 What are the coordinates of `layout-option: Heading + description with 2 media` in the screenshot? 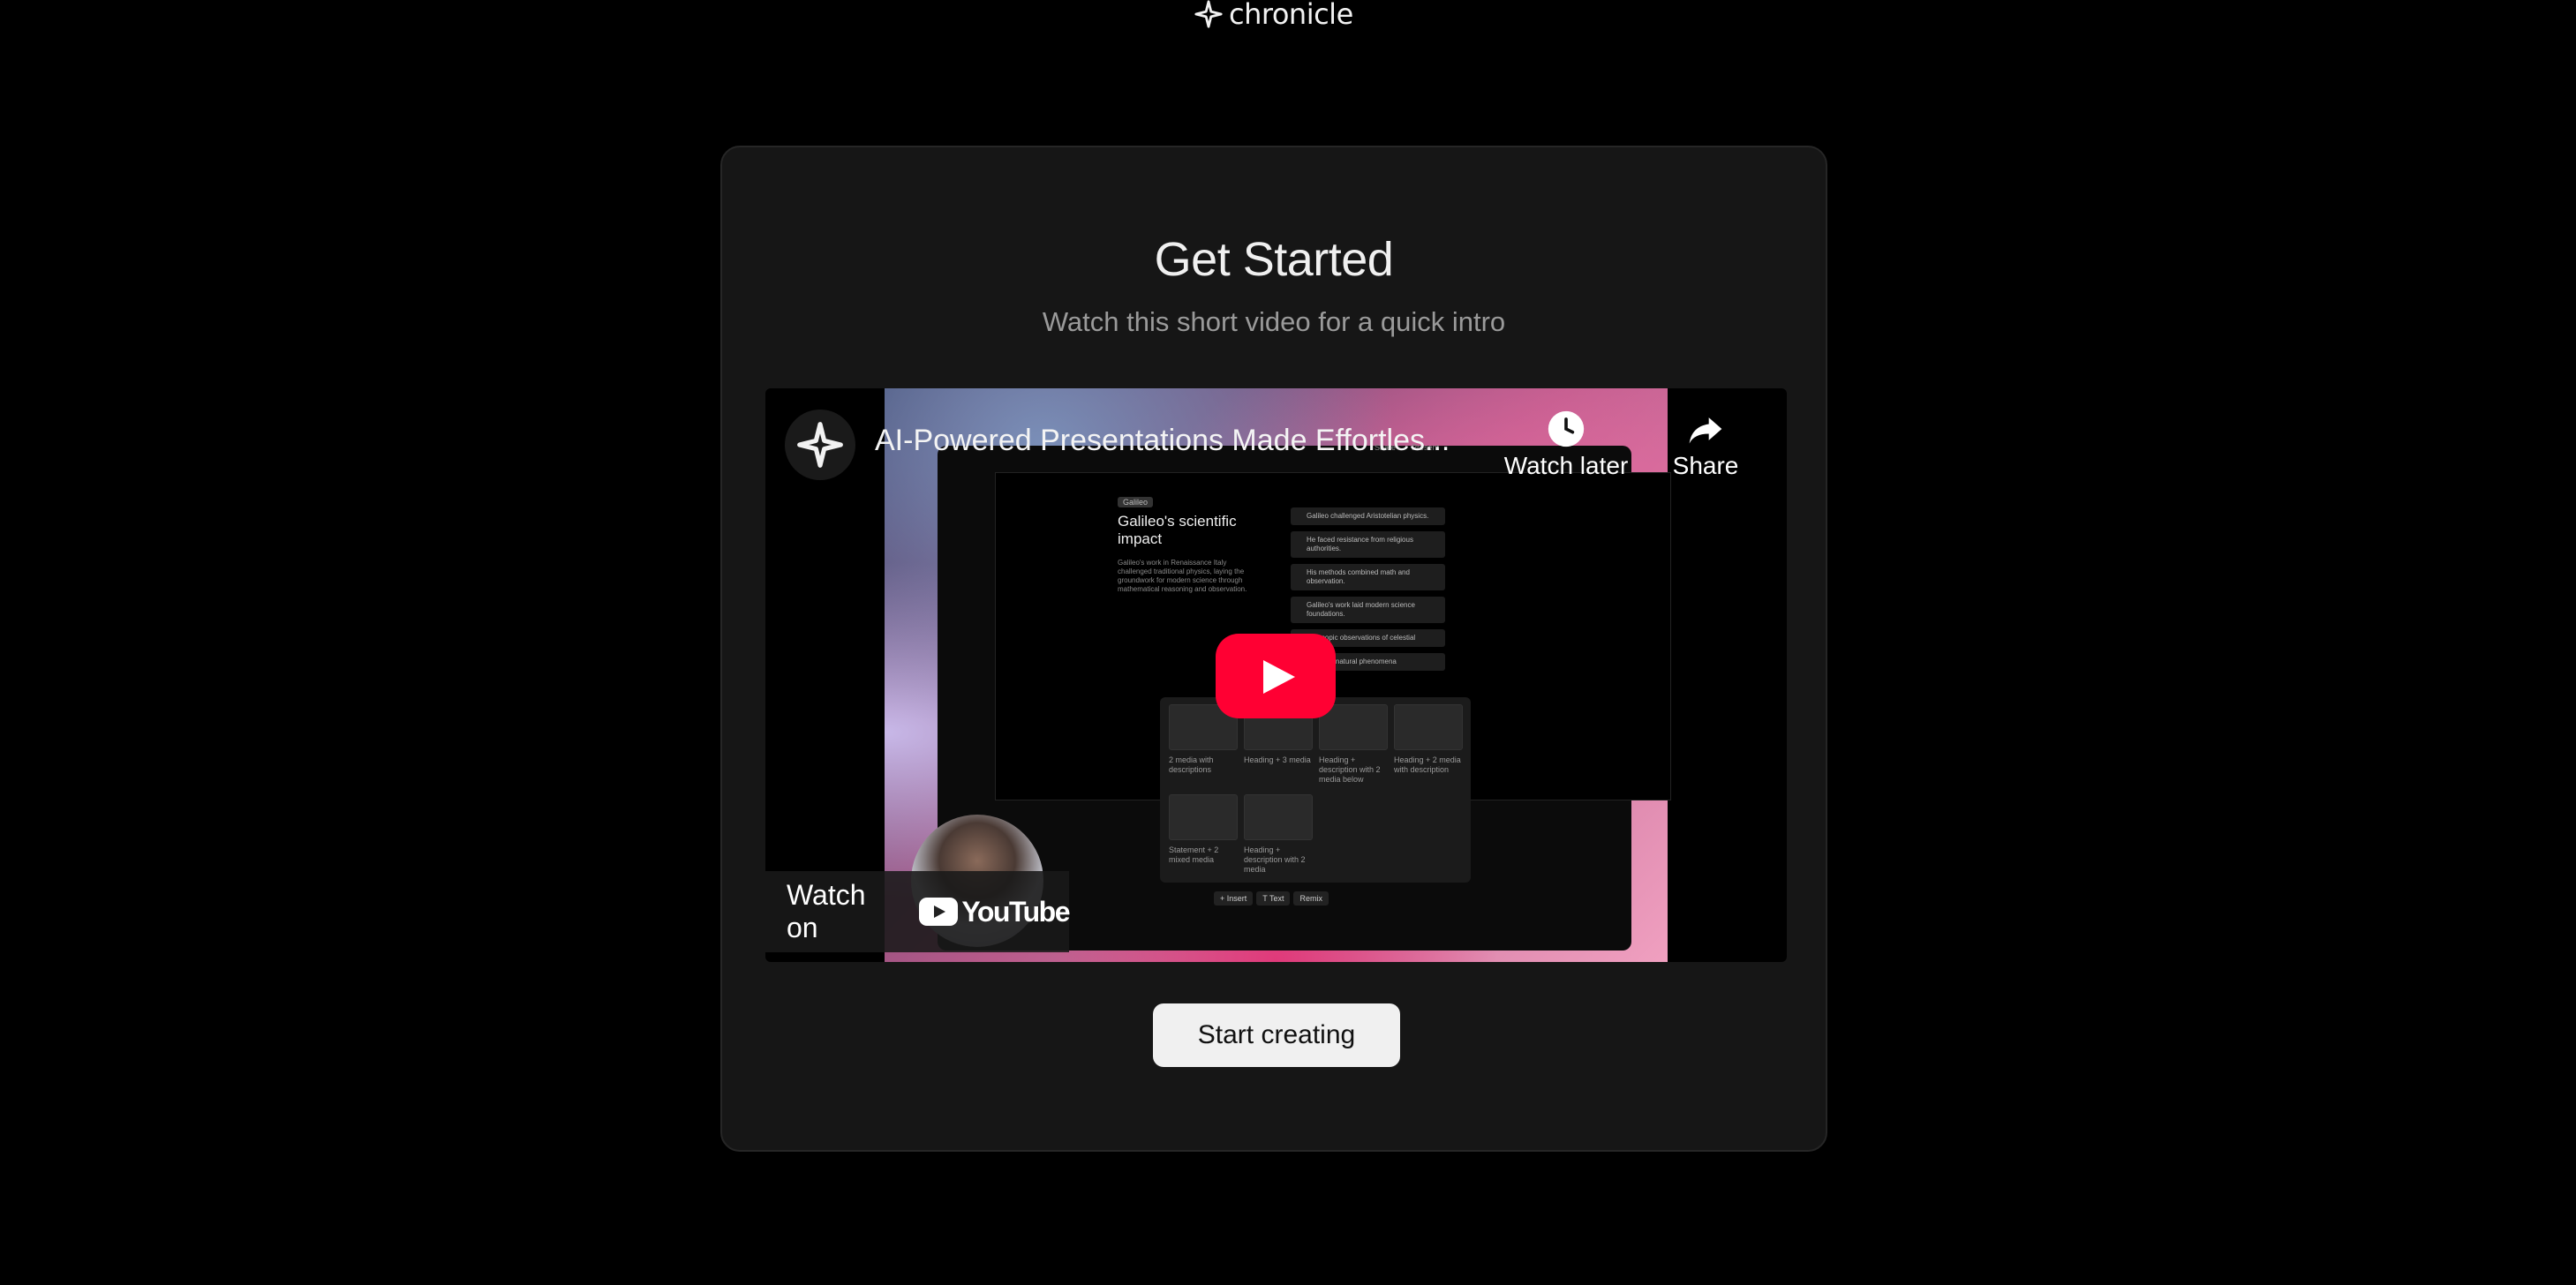 It's located at (1279, 834).